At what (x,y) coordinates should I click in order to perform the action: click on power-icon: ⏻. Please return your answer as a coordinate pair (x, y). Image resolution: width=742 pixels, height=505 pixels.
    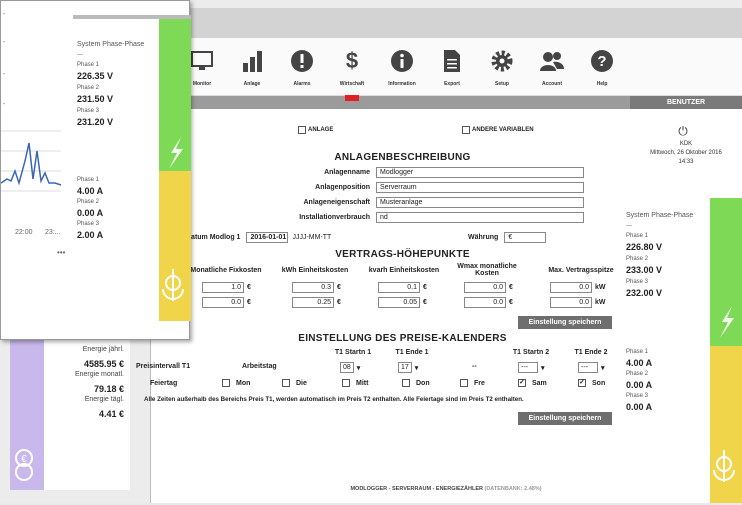
    Looking at the image, I should click on (683, 131).